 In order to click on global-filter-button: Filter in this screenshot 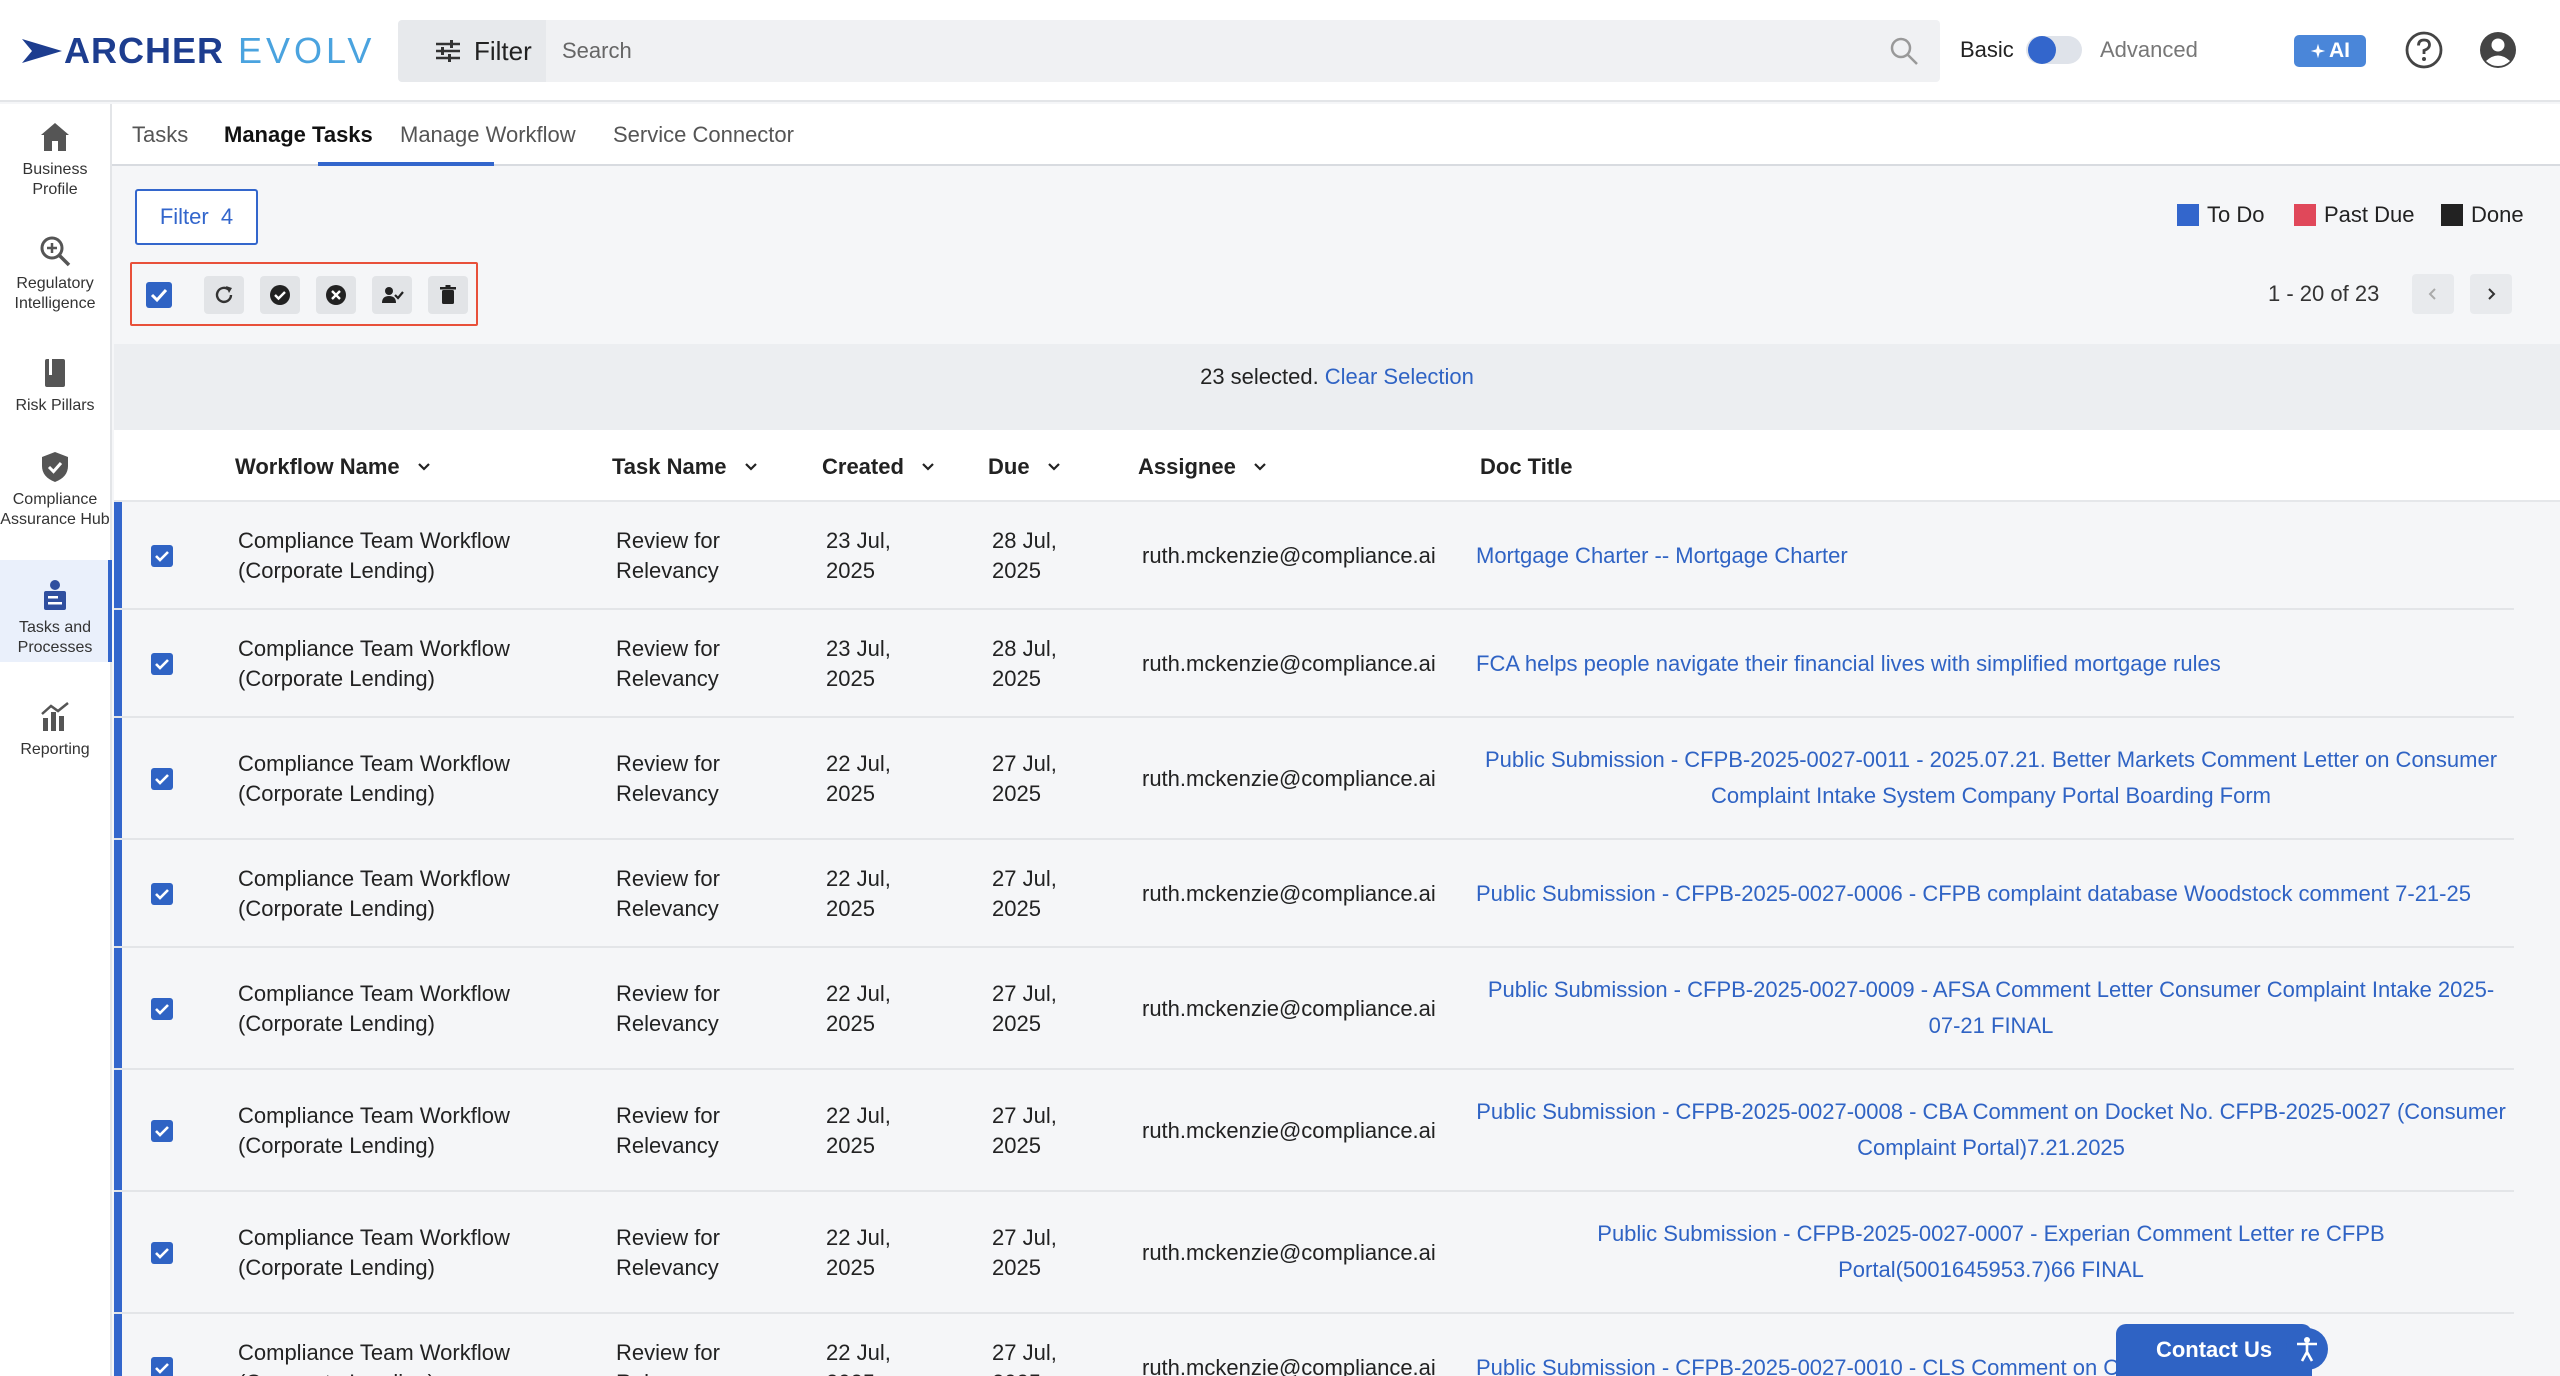, I will do `click(472, 51)`.